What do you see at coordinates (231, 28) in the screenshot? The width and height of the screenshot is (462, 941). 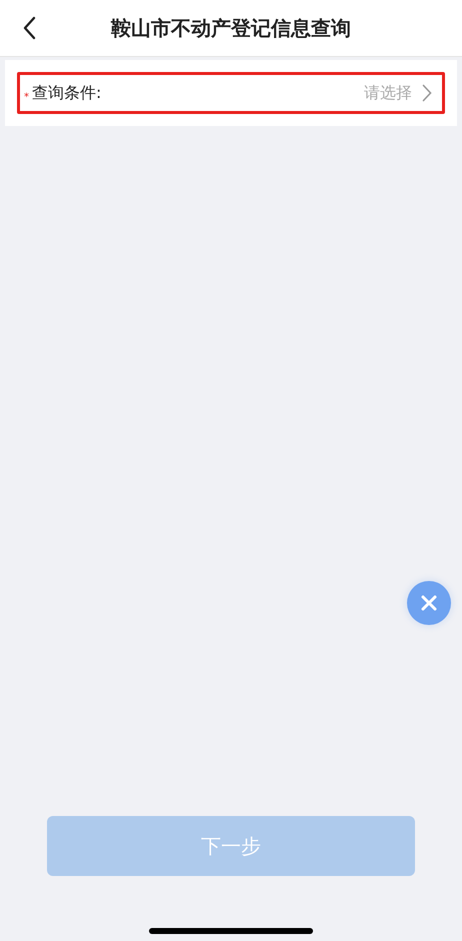 I see `page-title: 鞍山市不动产登记信息查询` at bounding box center [231, 28].